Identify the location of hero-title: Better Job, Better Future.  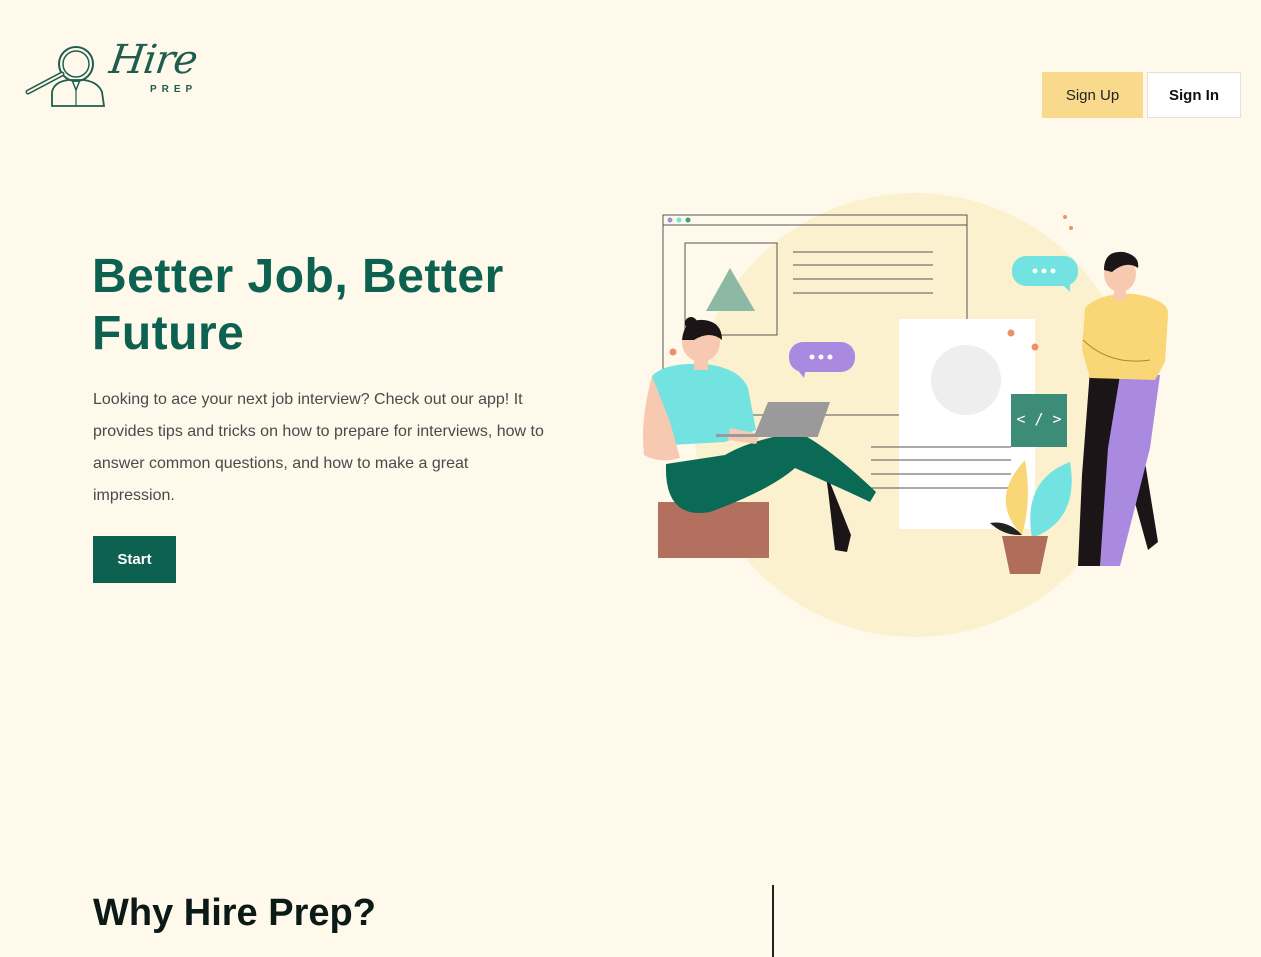
(298, 305).